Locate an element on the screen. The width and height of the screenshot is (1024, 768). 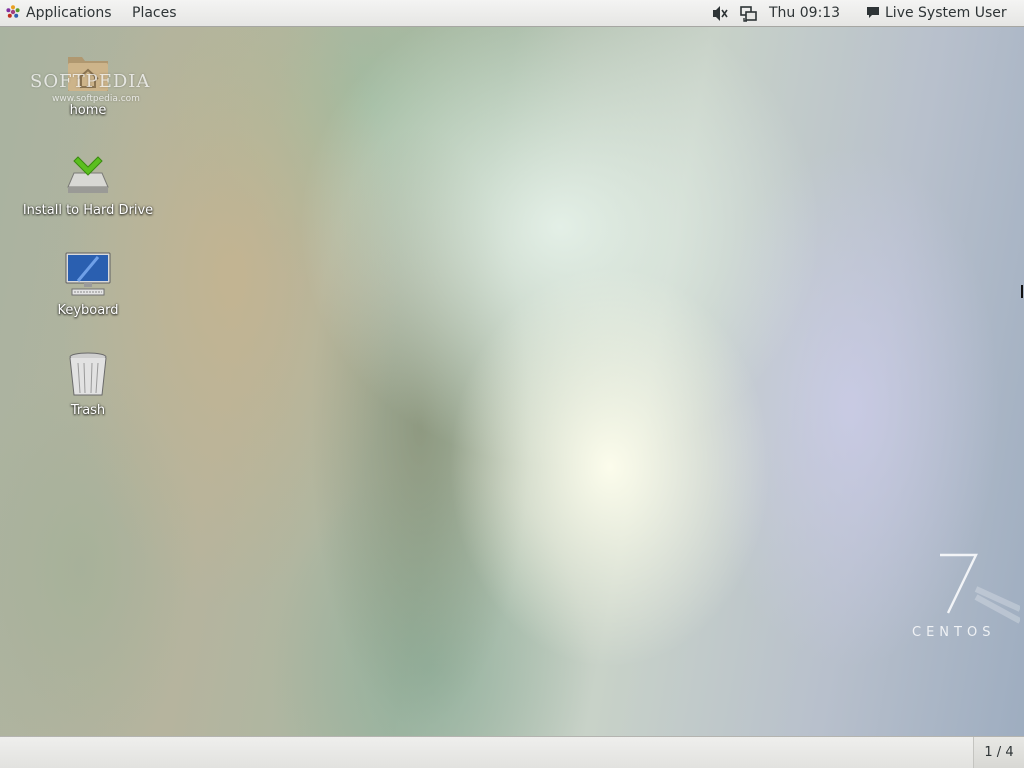
centos-brand-text: CENTOS is located at coordinates (954, 632).